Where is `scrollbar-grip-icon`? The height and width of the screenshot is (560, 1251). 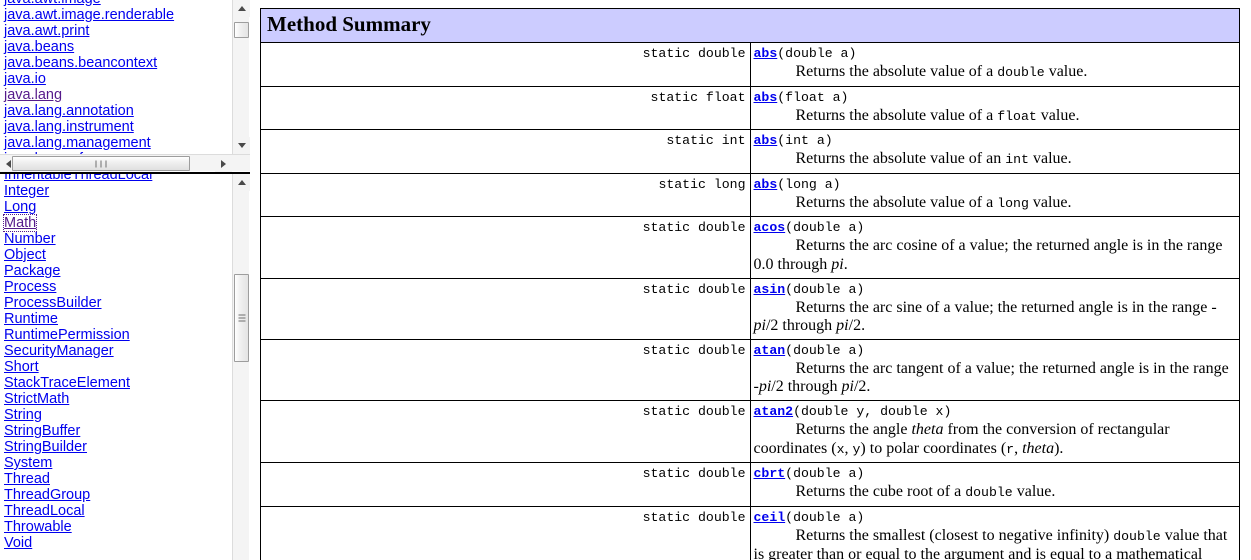
scrollbar-grip-icon is located at coordinates (241, 318).